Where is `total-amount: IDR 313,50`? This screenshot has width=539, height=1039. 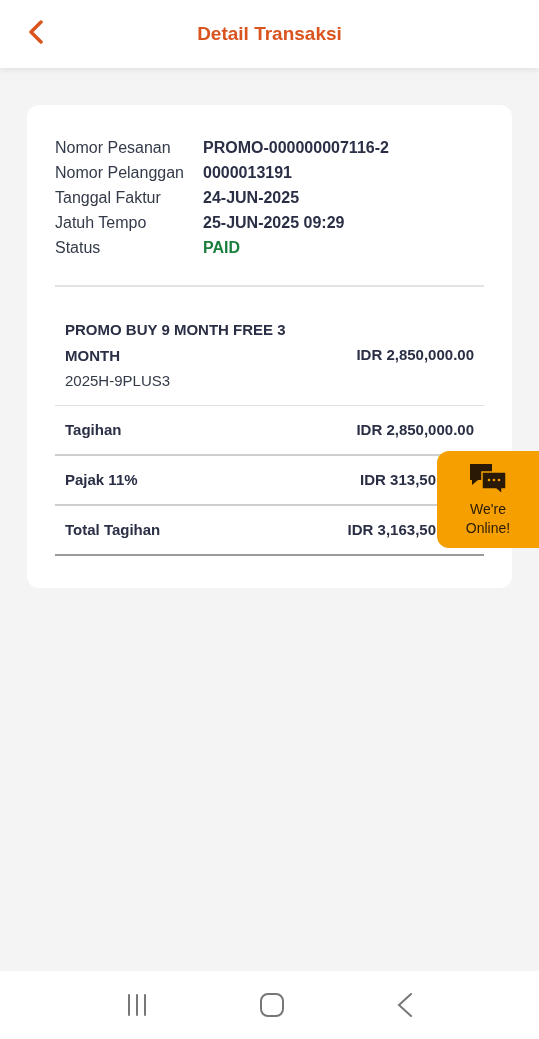
total-amount: IDR 313,50 is located at coordinates (398, 479).